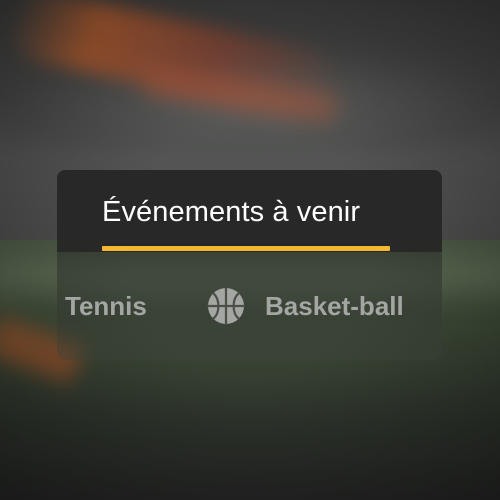 The height and width of the screenshot is (500, 500). I want to click on tab-tennis: Tennis, so click(106, 306).